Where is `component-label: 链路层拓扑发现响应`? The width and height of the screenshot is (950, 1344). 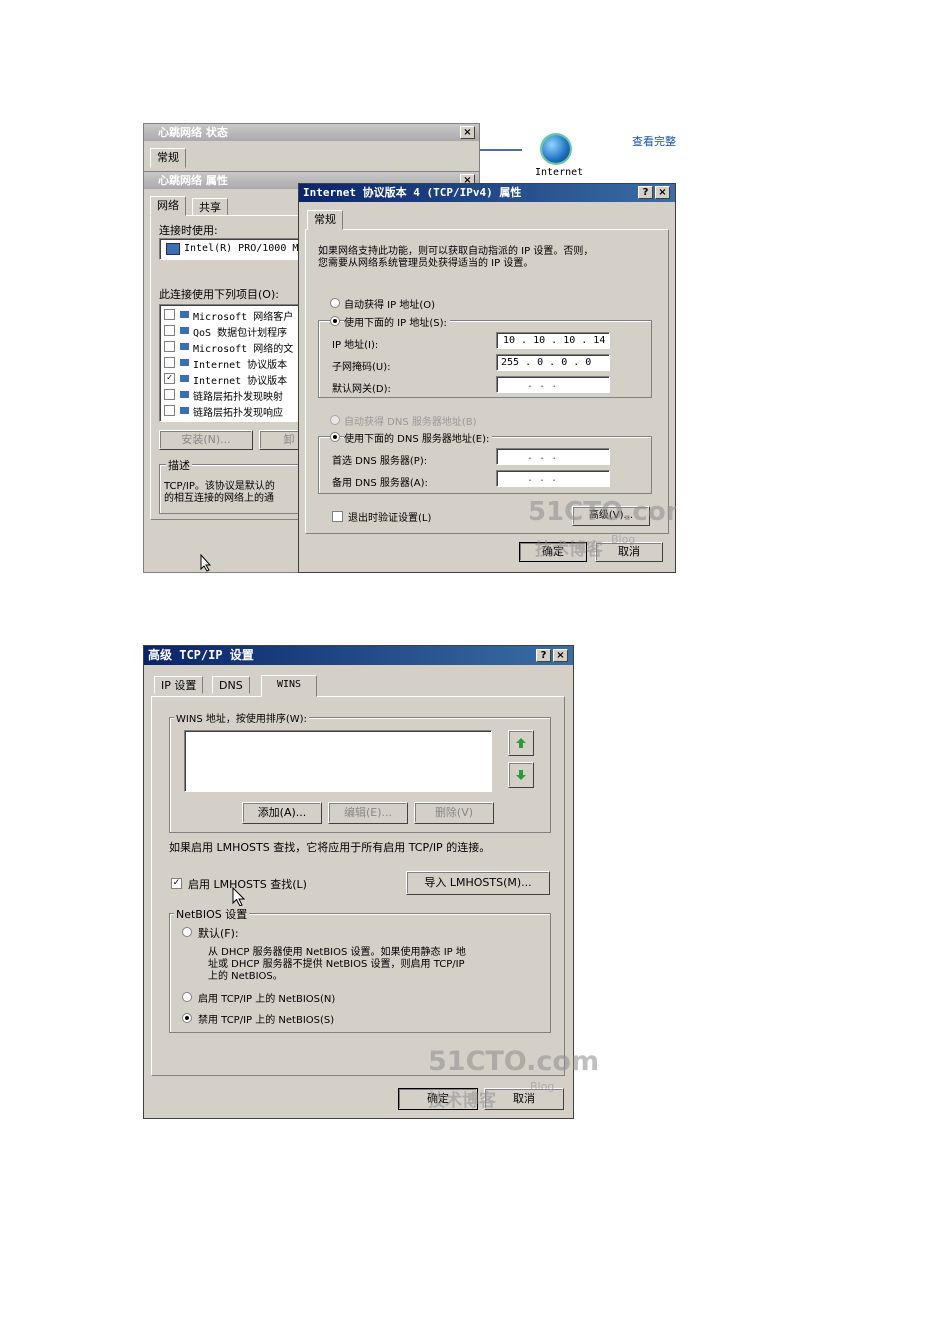
component-label: 链路层拓扑发现响应 is located at coordinates (238, 413).